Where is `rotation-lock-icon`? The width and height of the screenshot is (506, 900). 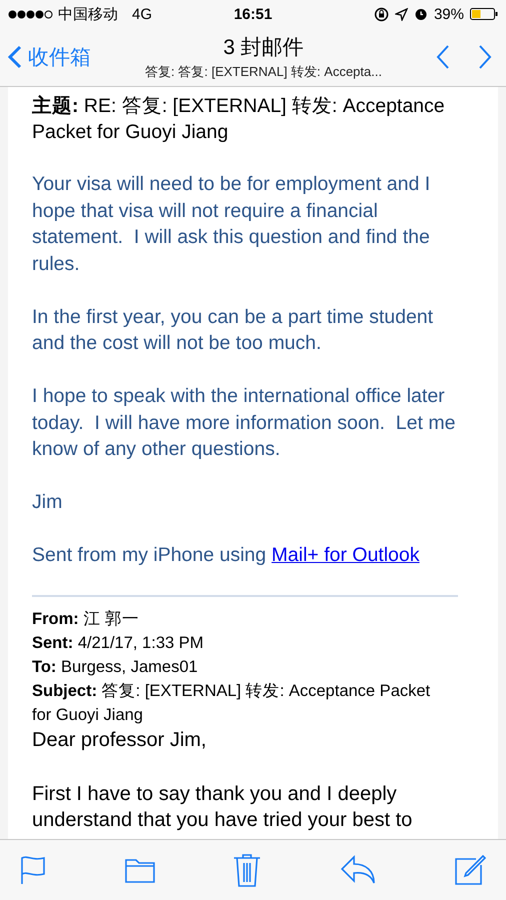
rotation-lock-icon is located at coordinates (381, 14).